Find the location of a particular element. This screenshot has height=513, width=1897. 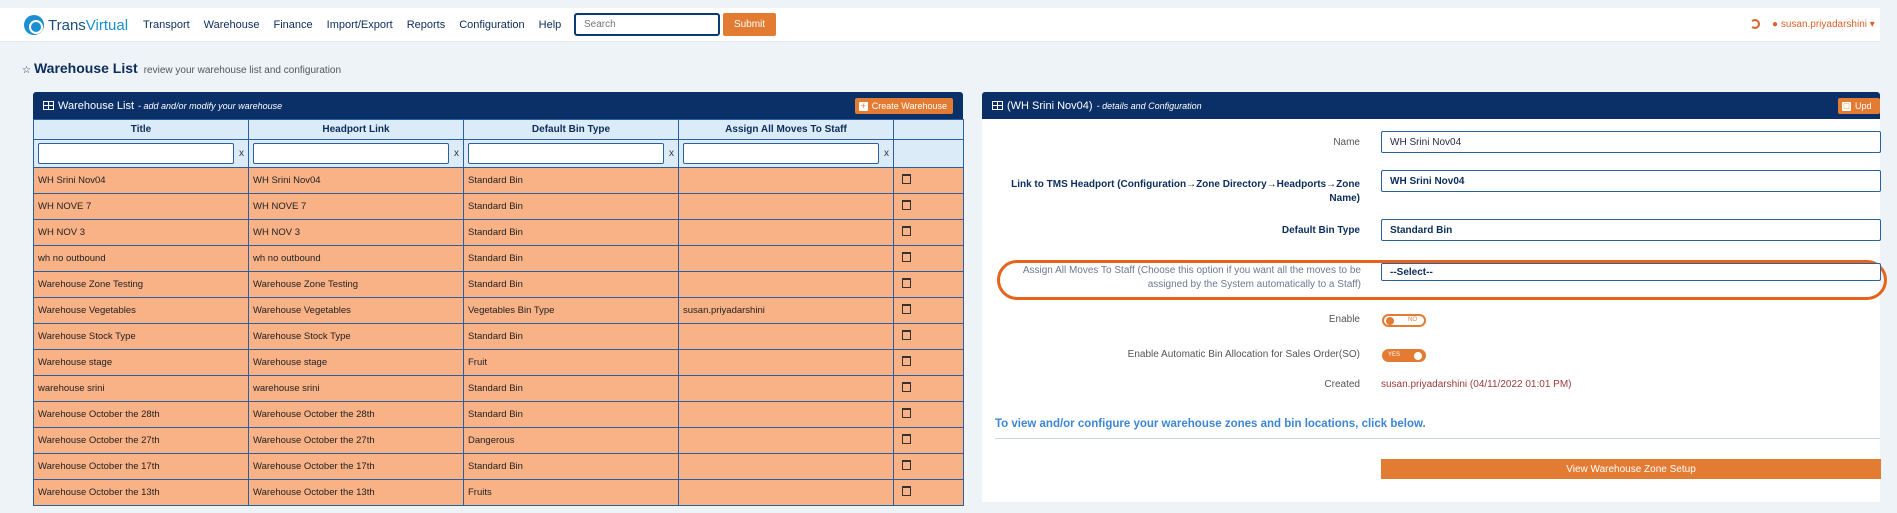

history-icon is located at coordinates (1755, 24).